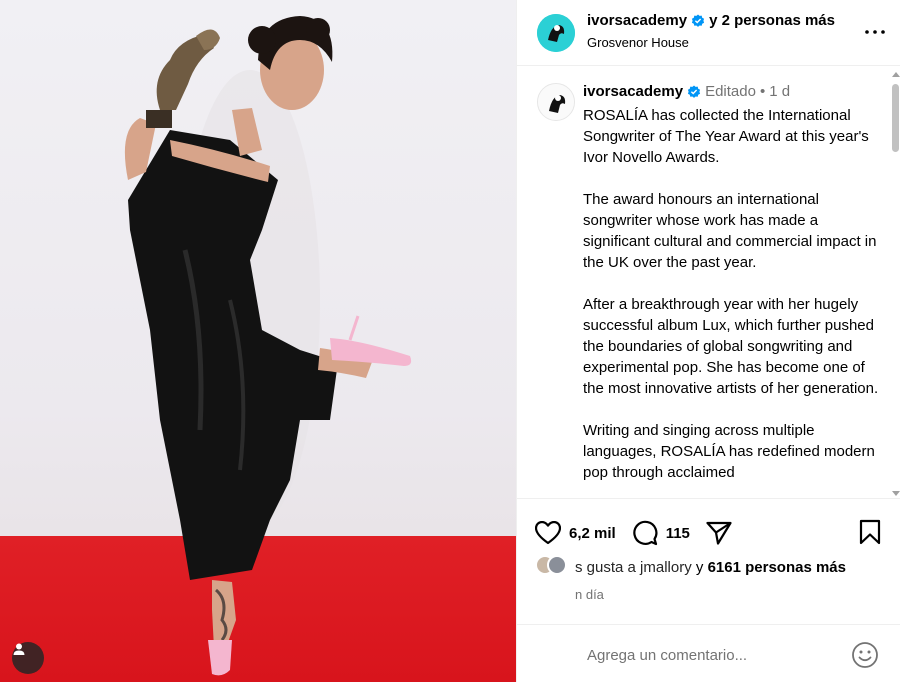 Image resolution: width=900 pixels, height=682 pixels. What do you see at coordinates (19, 649) in the screenshot?
I see `user-icon` at bounding box center [19, 649].